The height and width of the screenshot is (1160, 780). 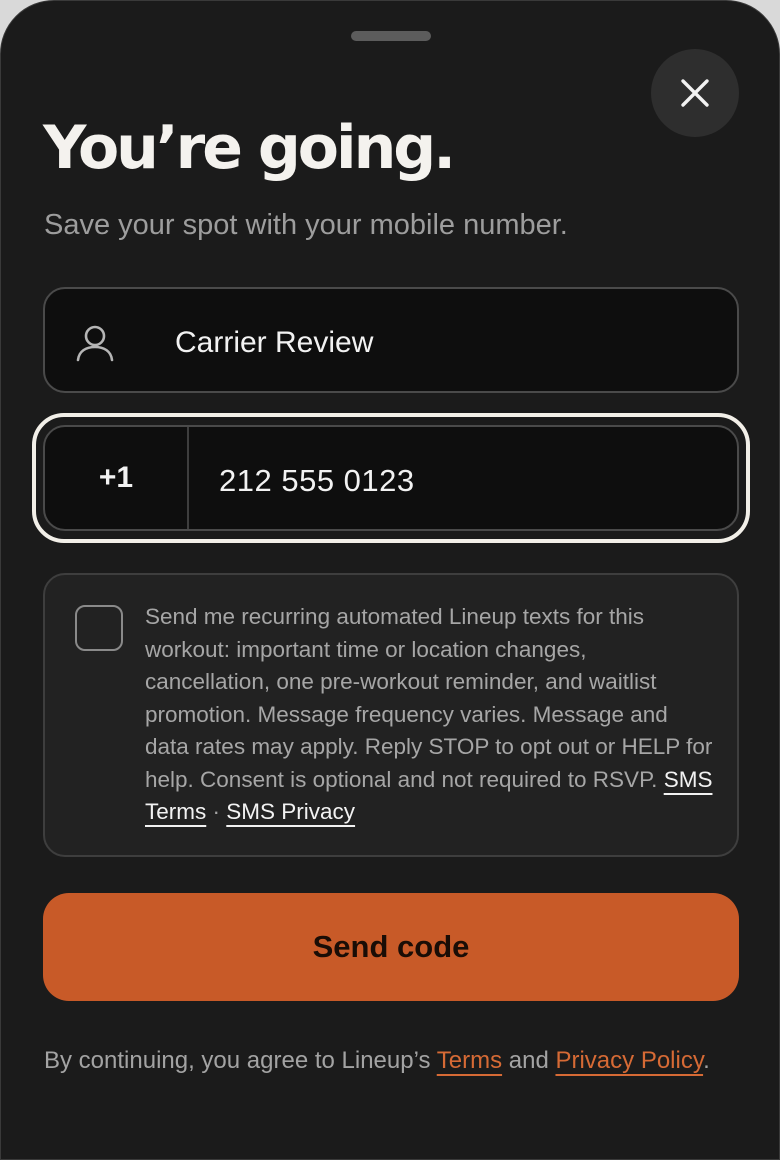 I want to click on phone-field: +1 212 555 0123, so click(x=391, y=478).